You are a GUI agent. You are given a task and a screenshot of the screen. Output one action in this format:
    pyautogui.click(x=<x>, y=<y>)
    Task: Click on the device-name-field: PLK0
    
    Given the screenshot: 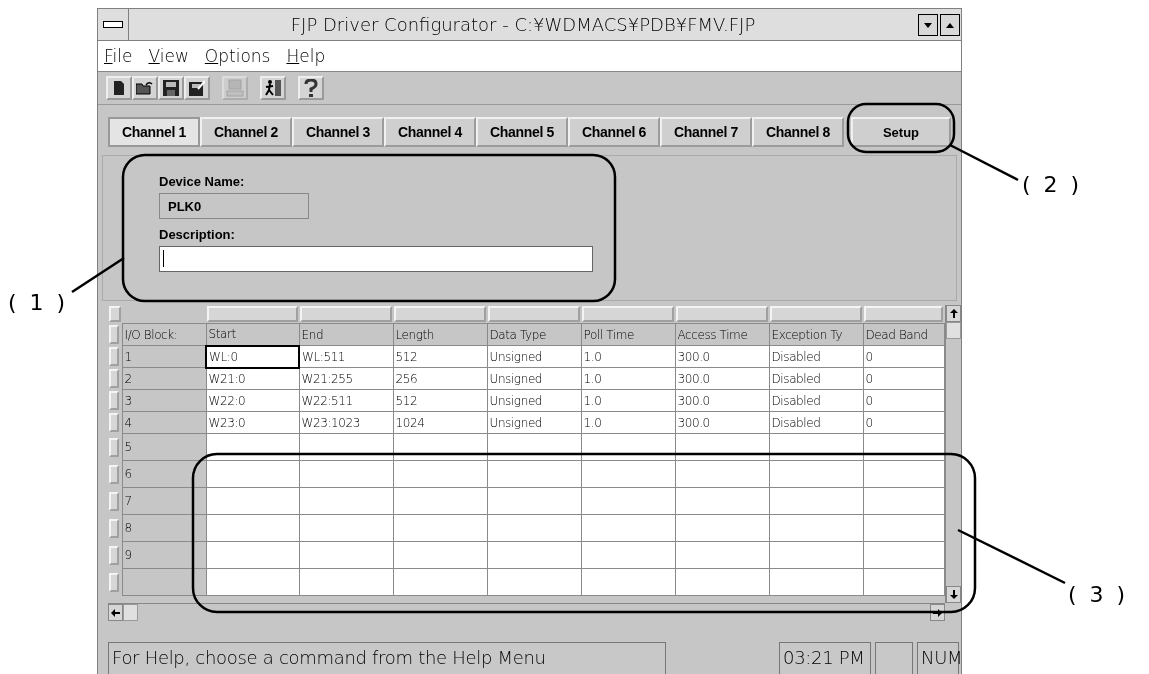 What is the action you would take?
    pyautogui.click(x=234, y=206)
    